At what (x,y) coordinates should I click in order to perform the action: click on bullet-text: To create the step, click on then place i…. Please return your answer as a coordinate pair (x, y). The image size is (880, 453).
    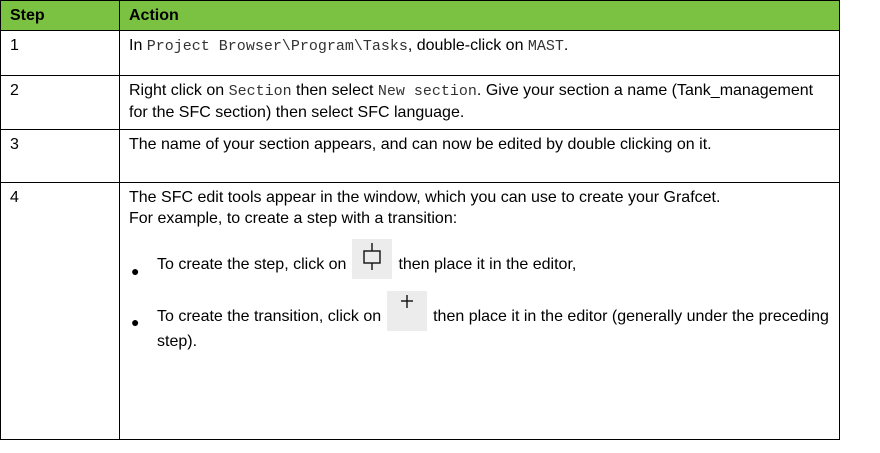
    Looking at the image, I should click on (367, 259).